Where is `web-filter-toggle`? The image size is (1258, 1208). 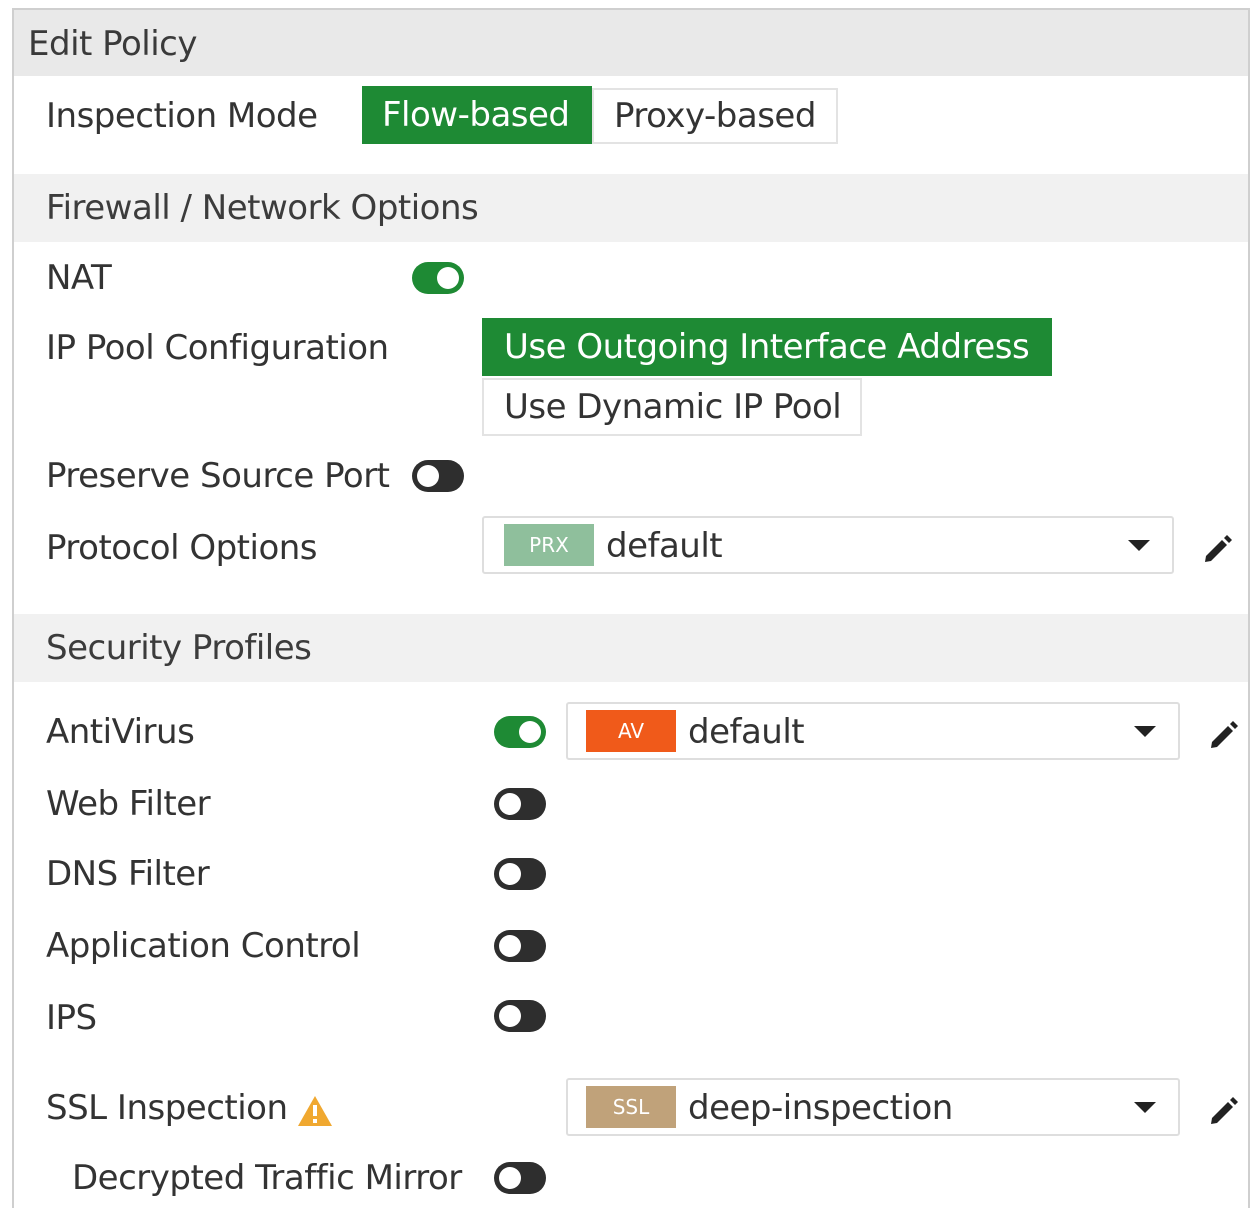 web-filter-toggle is located at coordinates (520, 804).